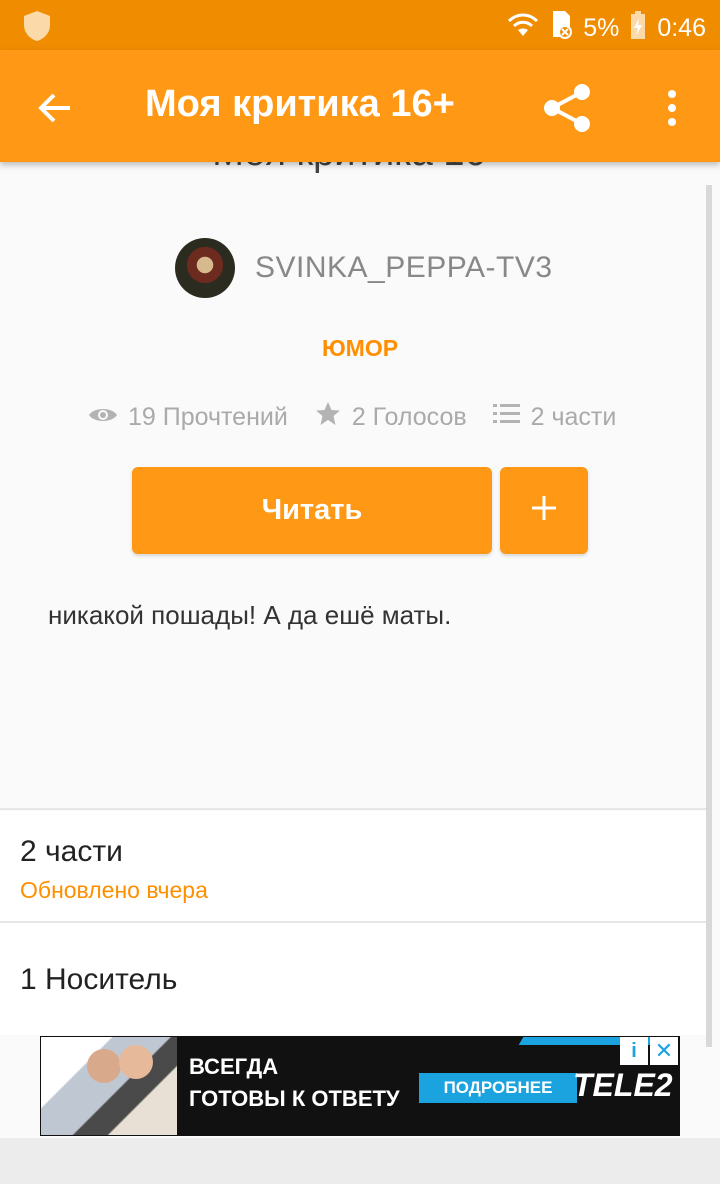 Image resolution: width=720 pixels, height=1184 pixels. I want to click on star-icon, so click(333, 417).